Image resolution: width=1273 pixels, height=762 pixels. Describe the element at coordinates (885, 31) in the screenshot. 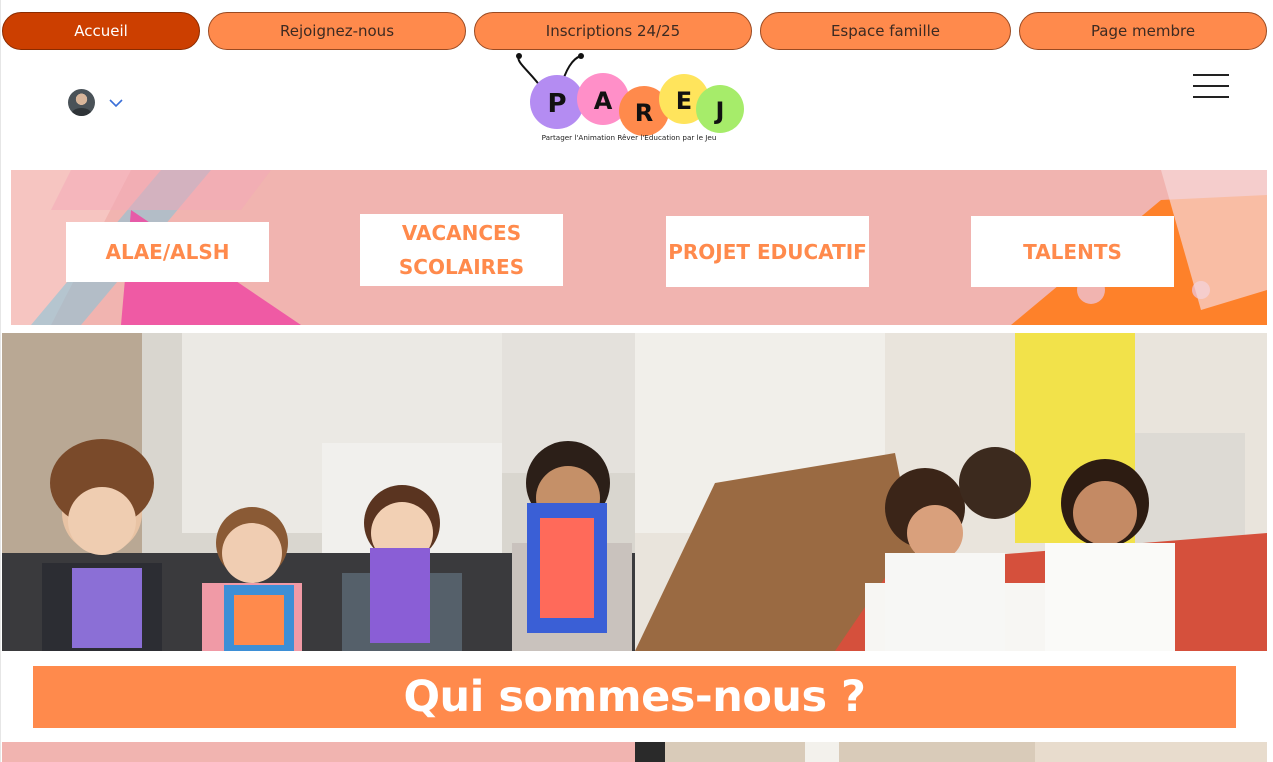

I see `nav-item-espace-famille: Espace famille` at that location.